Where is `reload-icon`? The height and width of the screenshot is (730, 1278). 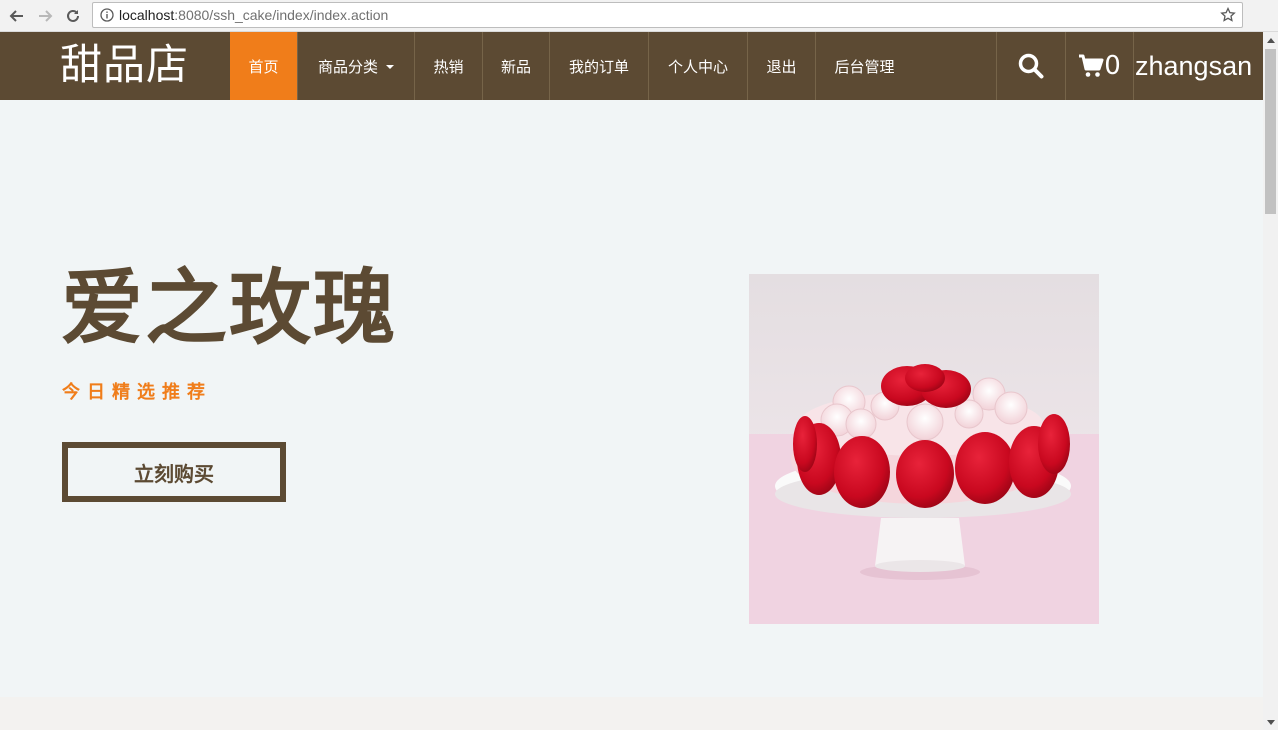
reload-icon is located at coordinates (73, 15).